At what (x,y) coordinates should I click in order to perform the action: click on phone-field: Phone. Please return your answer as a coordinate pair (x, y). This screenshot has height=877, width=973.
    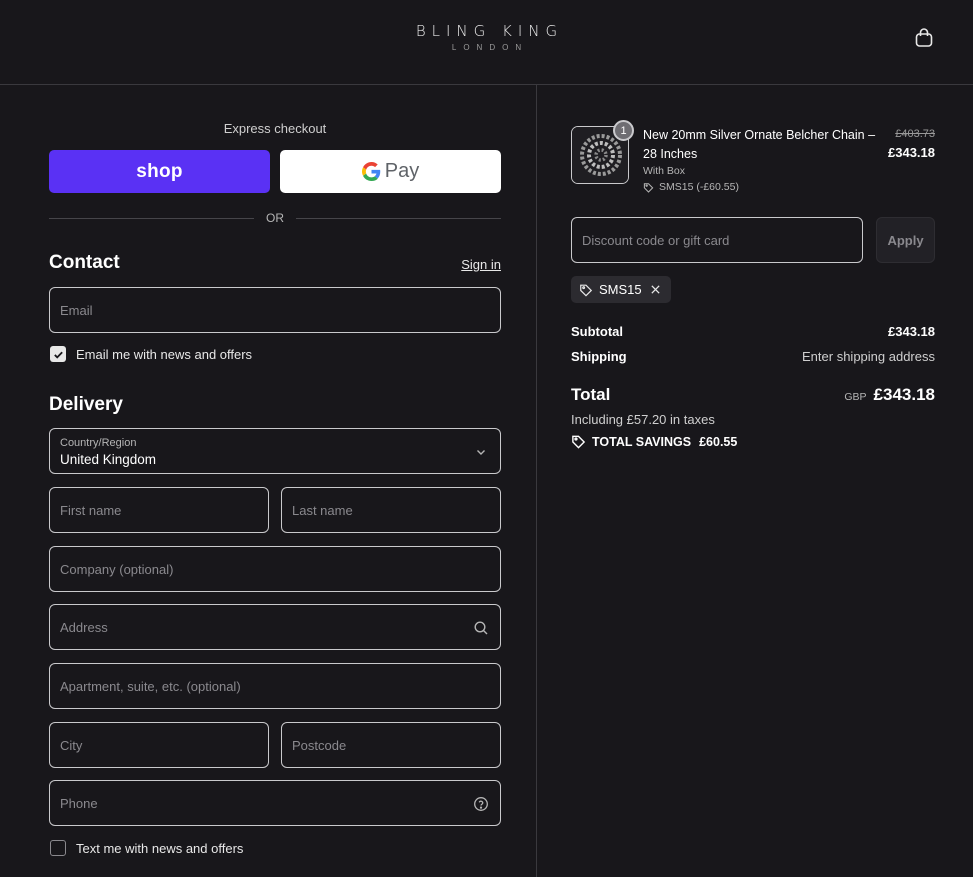
    Looking at the image, I should click on (275, 803).